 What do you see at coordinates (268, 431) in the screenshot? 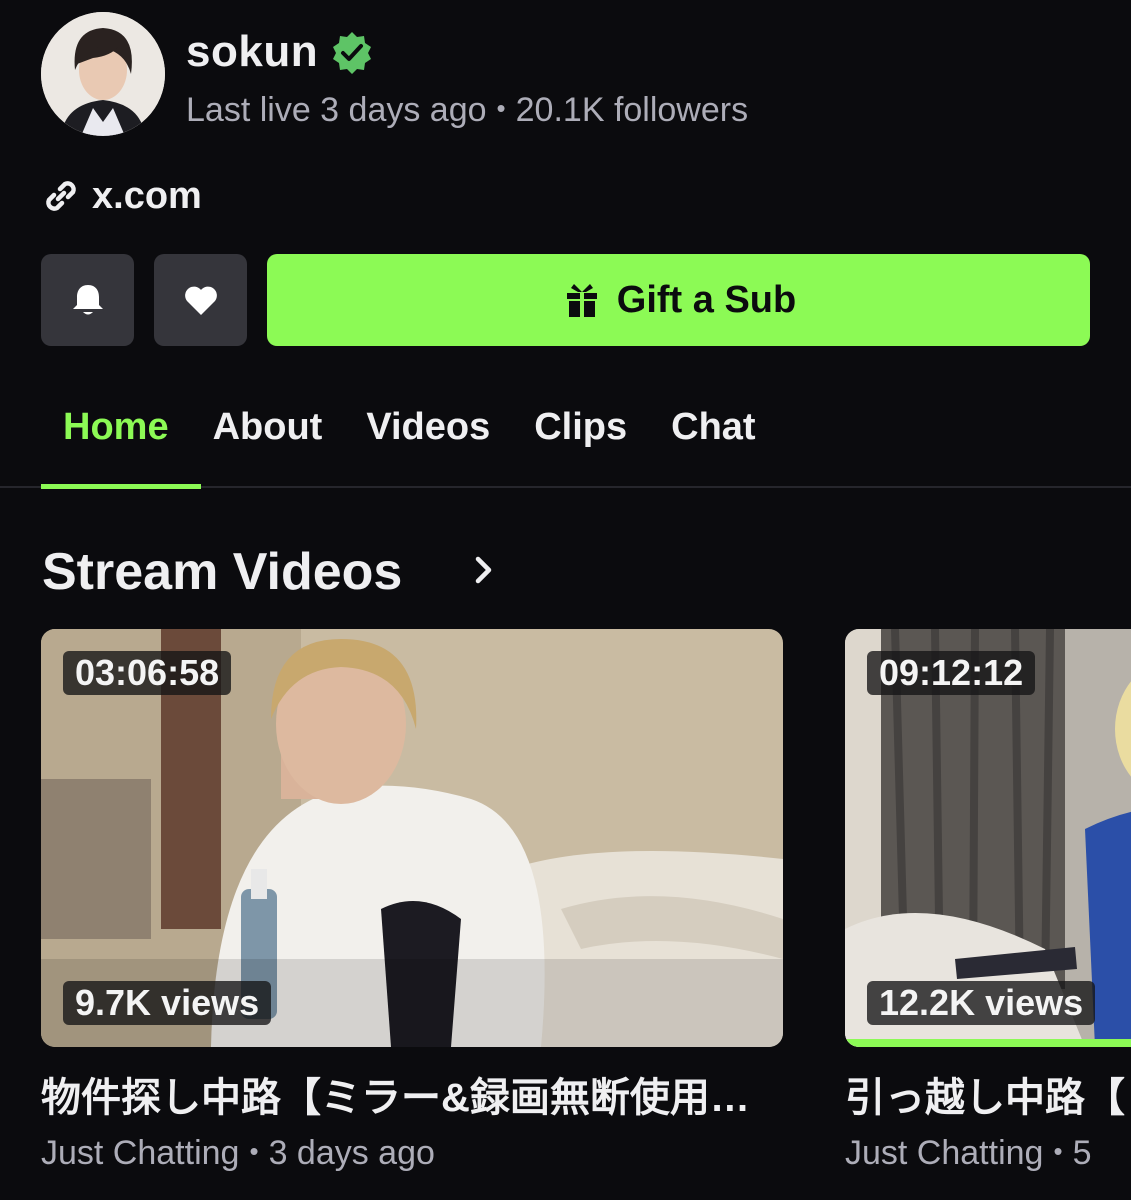
I see `tab-about: About` at bounding box center [268, 431].